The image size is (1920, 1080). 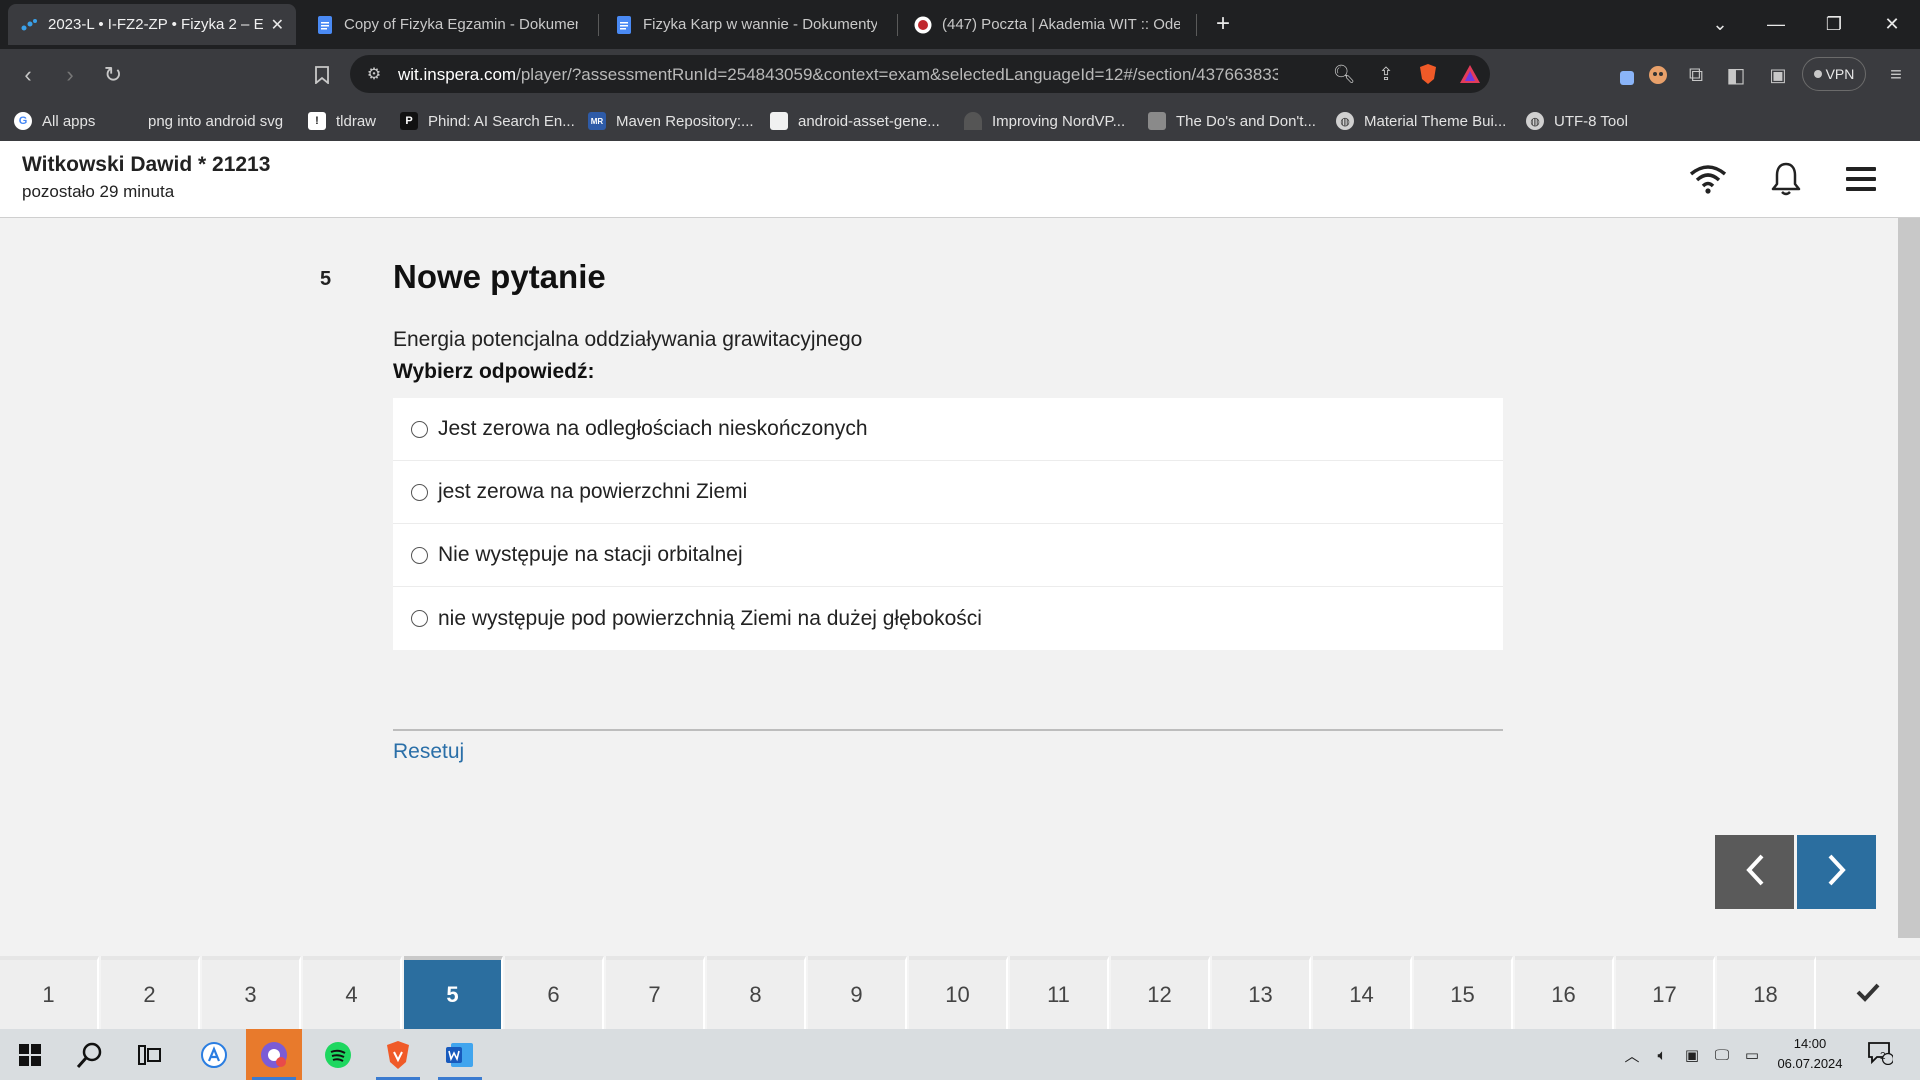 What do you see at coordinates (948, 730) in the screenshot?
I see `divider` at bounding box center [948, 730].